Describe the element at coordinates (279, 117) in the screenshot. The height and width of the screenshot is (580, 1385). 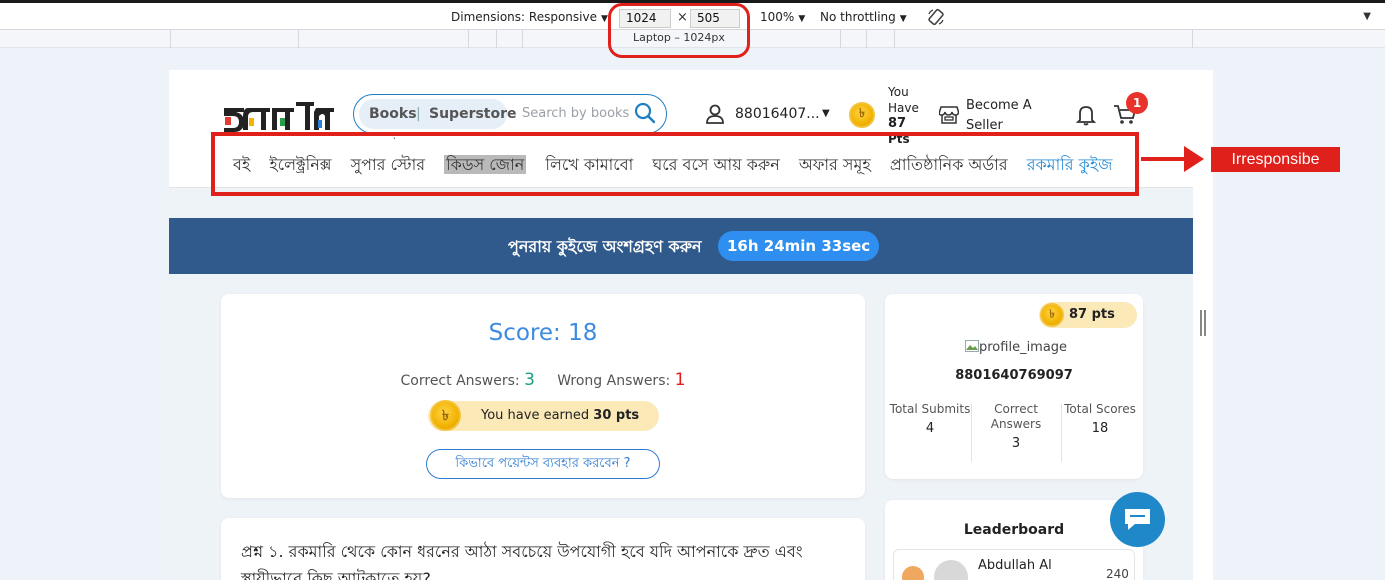
I see `logo-mark-icon` at that location.